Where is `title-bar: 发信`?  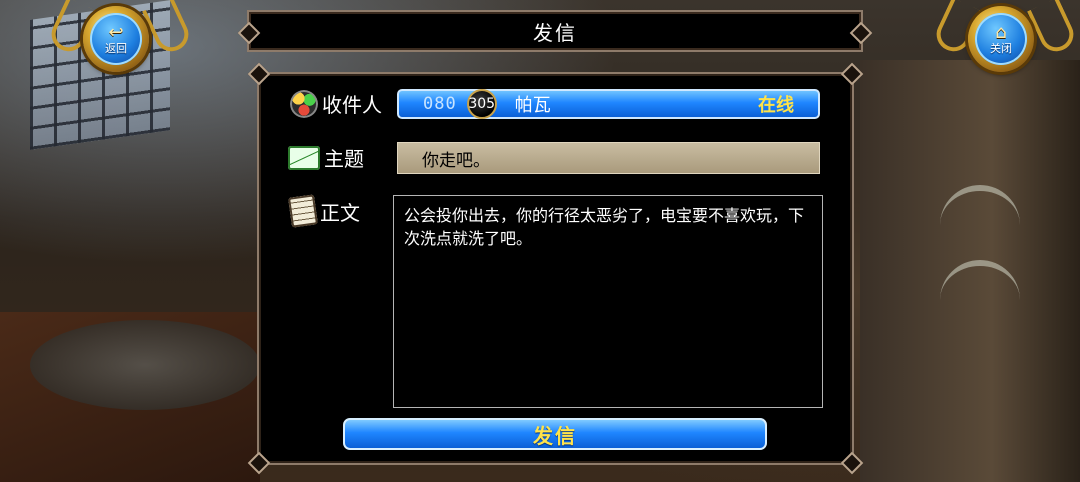 title-bar: 发信 is located at coordinates (555, 31).